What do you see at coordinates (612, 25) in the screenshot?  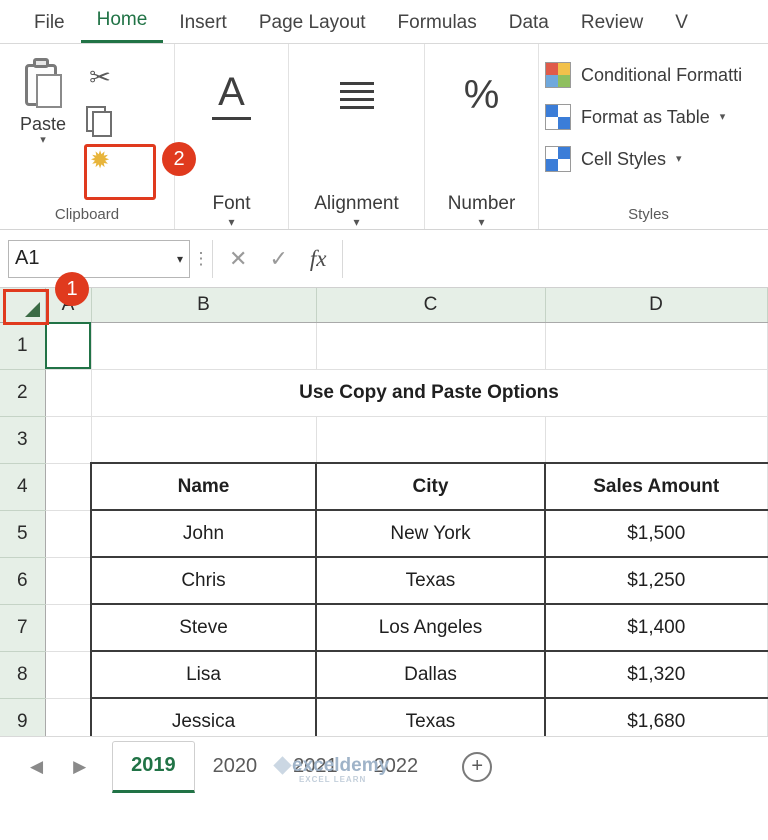 I see `ribbon-tab-review: Review` at bounding box center [612, 25].